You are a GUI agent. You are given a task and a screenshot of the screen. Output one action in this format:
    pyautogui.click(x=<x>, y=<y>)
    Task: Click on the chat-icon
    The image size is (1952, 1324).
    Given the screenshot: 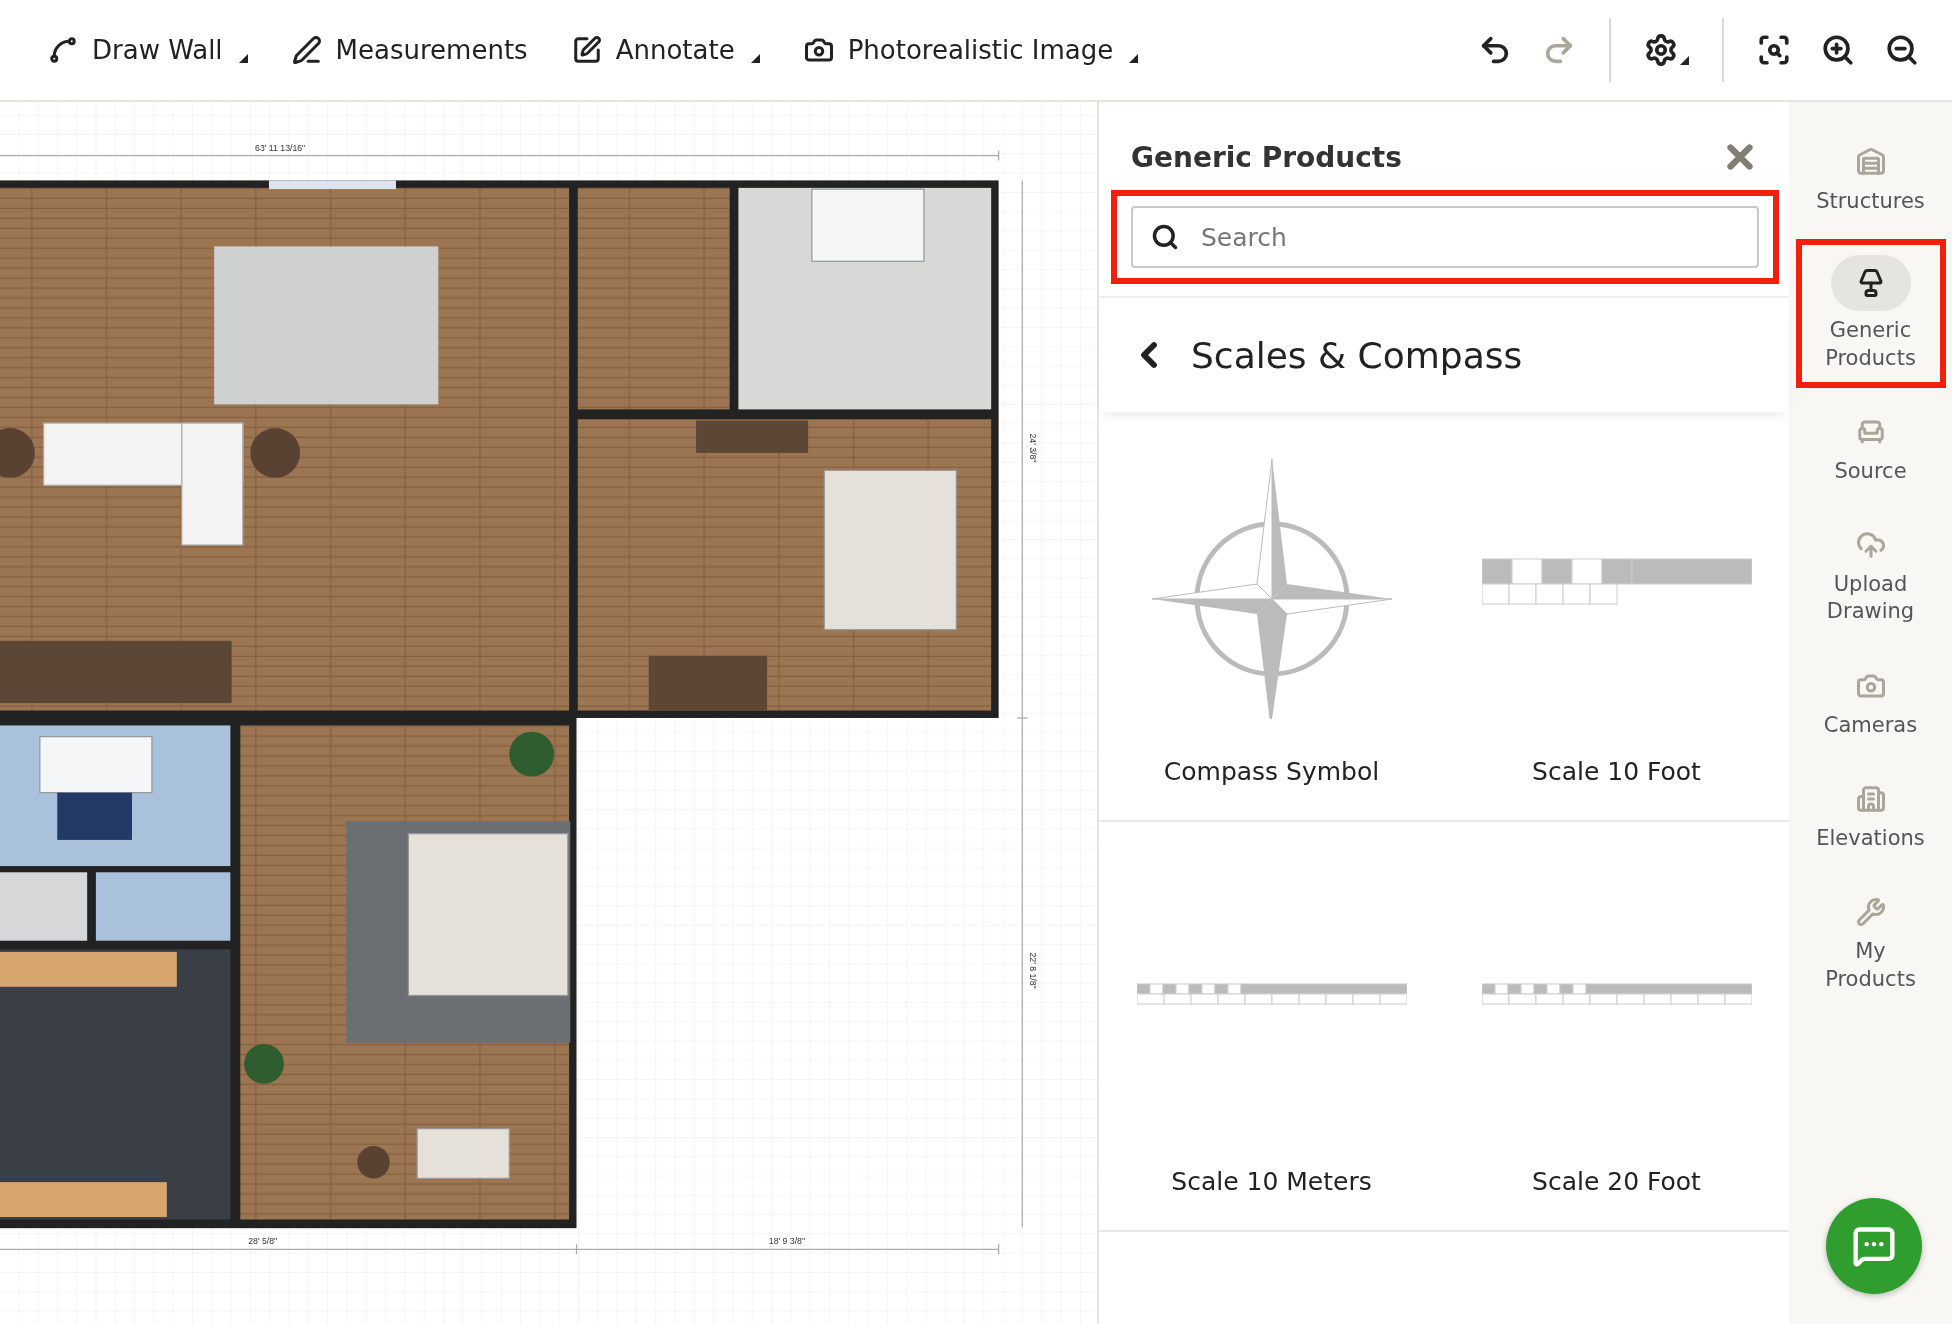 What is the action you would take?
    pyautogui.click(x=1874, y=1246)
    